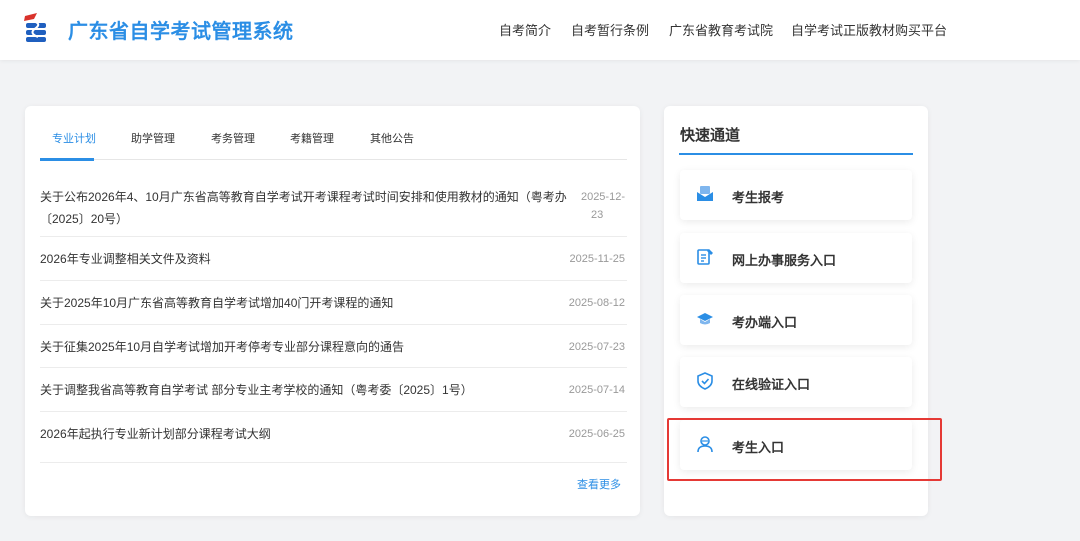  What do you see at coordinates (306, 303) in the screenshot?
I see `news-title: 关于2025年10月广东省高等教育自学考试增加40门开考课程的通知` at bounding box center [306, 303].